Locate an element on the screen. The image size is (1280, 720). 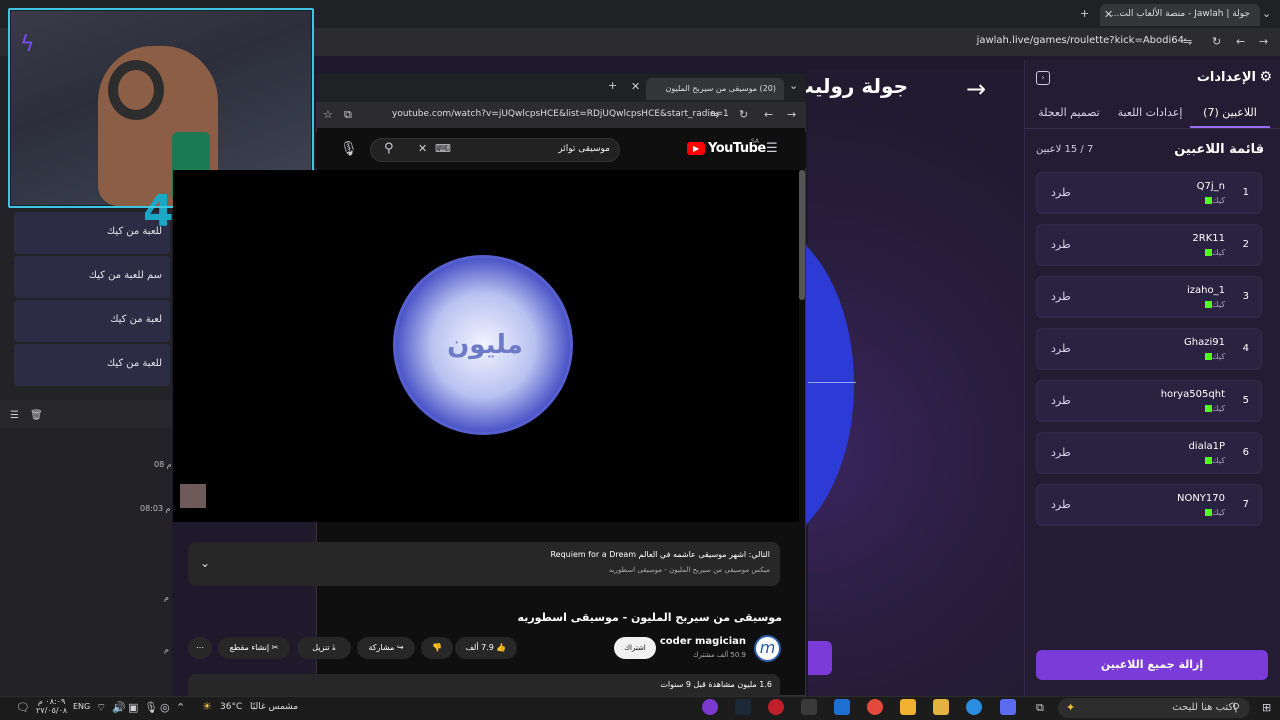
channel-name: coder magician is located at coordinates (703, 641).